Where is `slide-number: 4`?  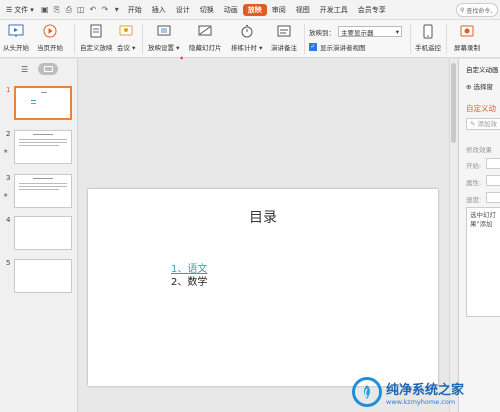 slide-number: 4 is located at coordinates (8, 220).